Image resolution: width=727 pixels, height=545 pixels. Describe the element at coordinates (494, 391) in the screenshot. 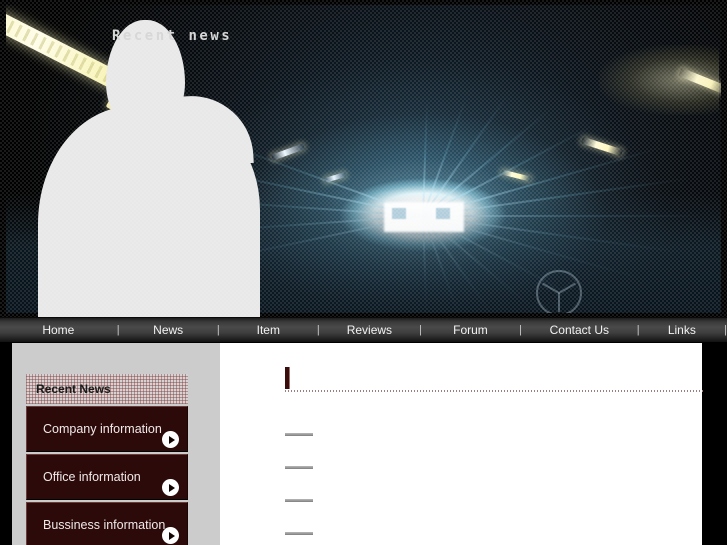

I see `dotted-divider` at that location.